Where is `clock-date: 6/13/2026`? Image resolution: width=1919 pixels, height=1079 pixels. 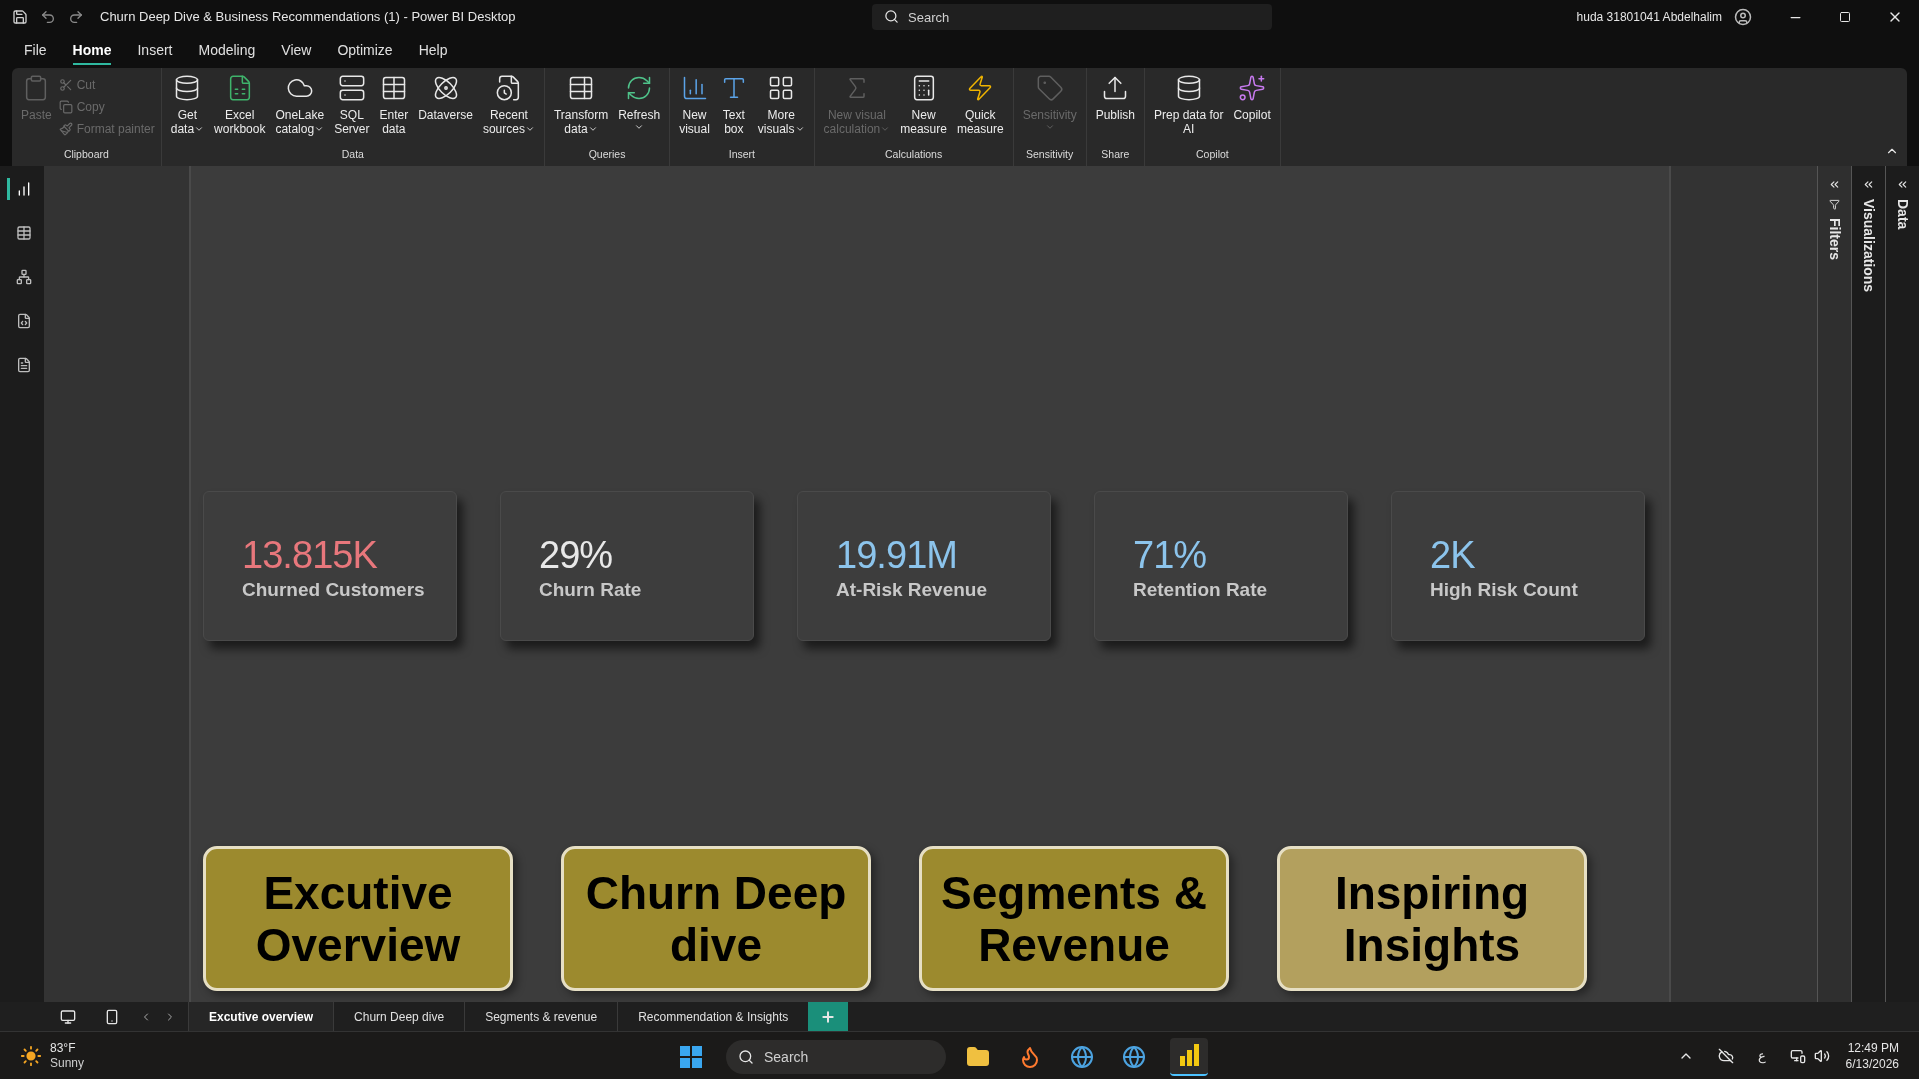 clock-date: 6/13/2026 is located at coordinates (1872, 1063).